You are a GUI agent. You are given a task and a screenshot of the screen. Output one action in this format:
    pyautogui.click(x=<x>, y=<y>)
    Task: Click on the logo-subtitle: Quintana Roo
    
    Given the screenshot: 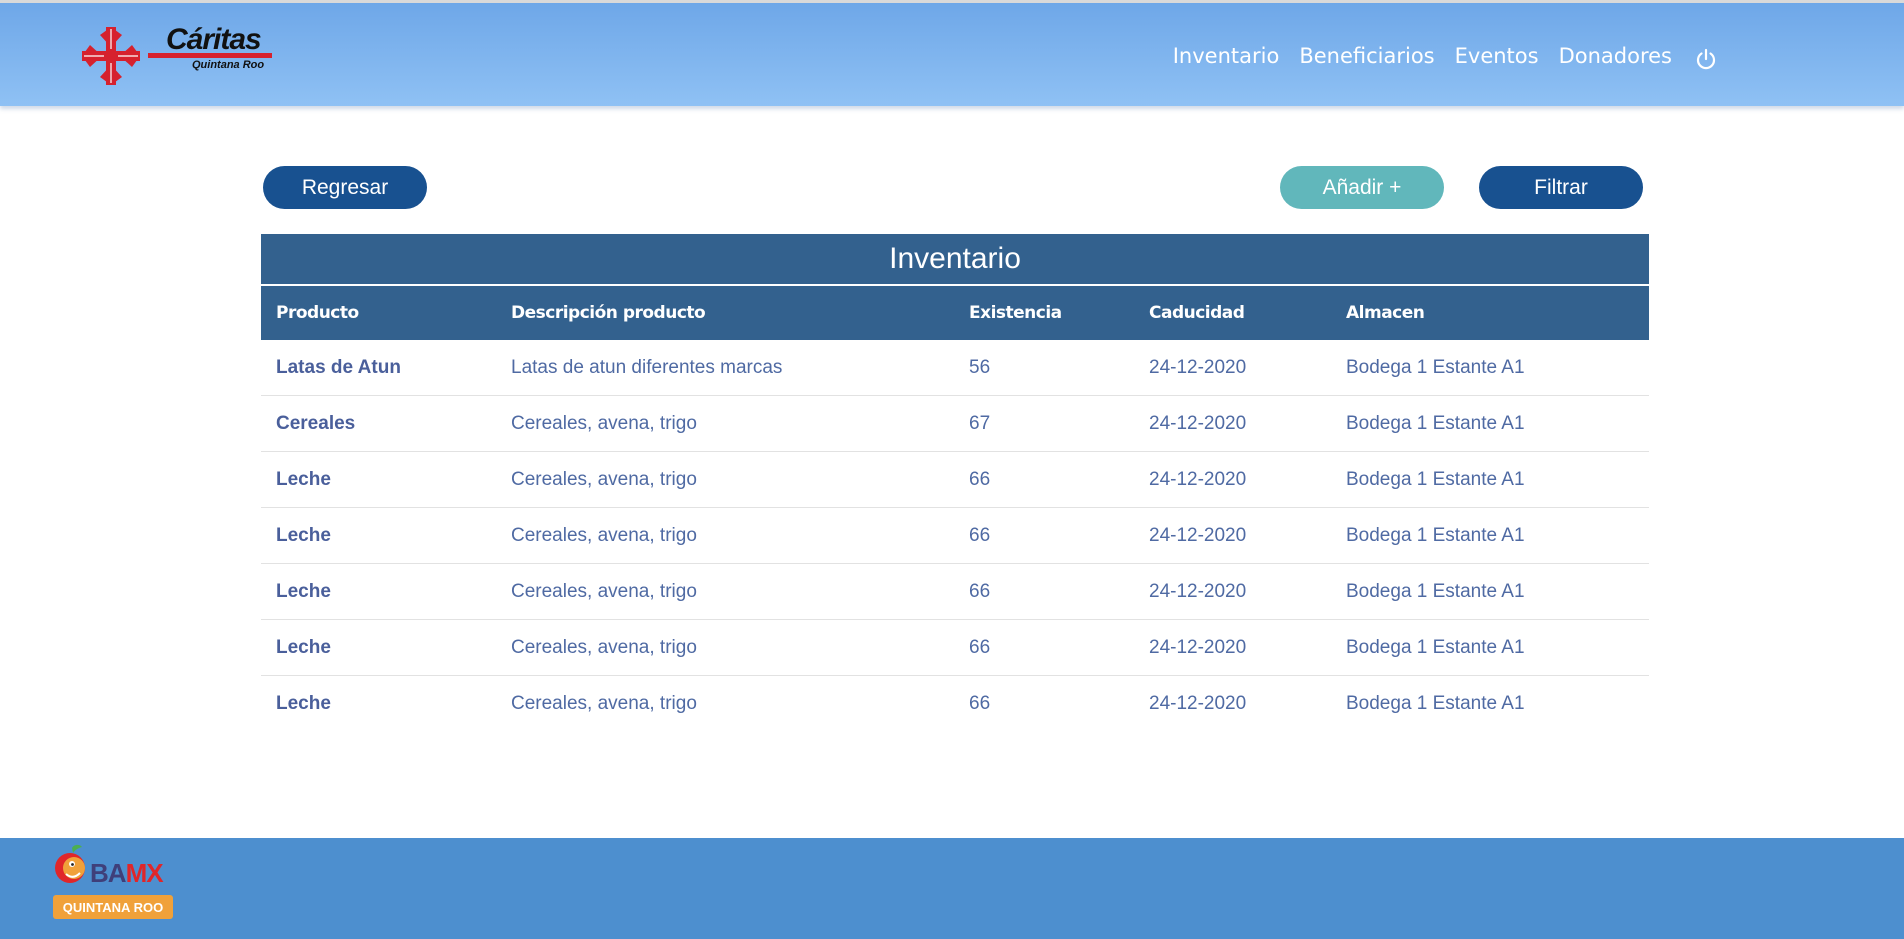 What is the action you would take?
    pyautogui.click(x=228, y=65)
    